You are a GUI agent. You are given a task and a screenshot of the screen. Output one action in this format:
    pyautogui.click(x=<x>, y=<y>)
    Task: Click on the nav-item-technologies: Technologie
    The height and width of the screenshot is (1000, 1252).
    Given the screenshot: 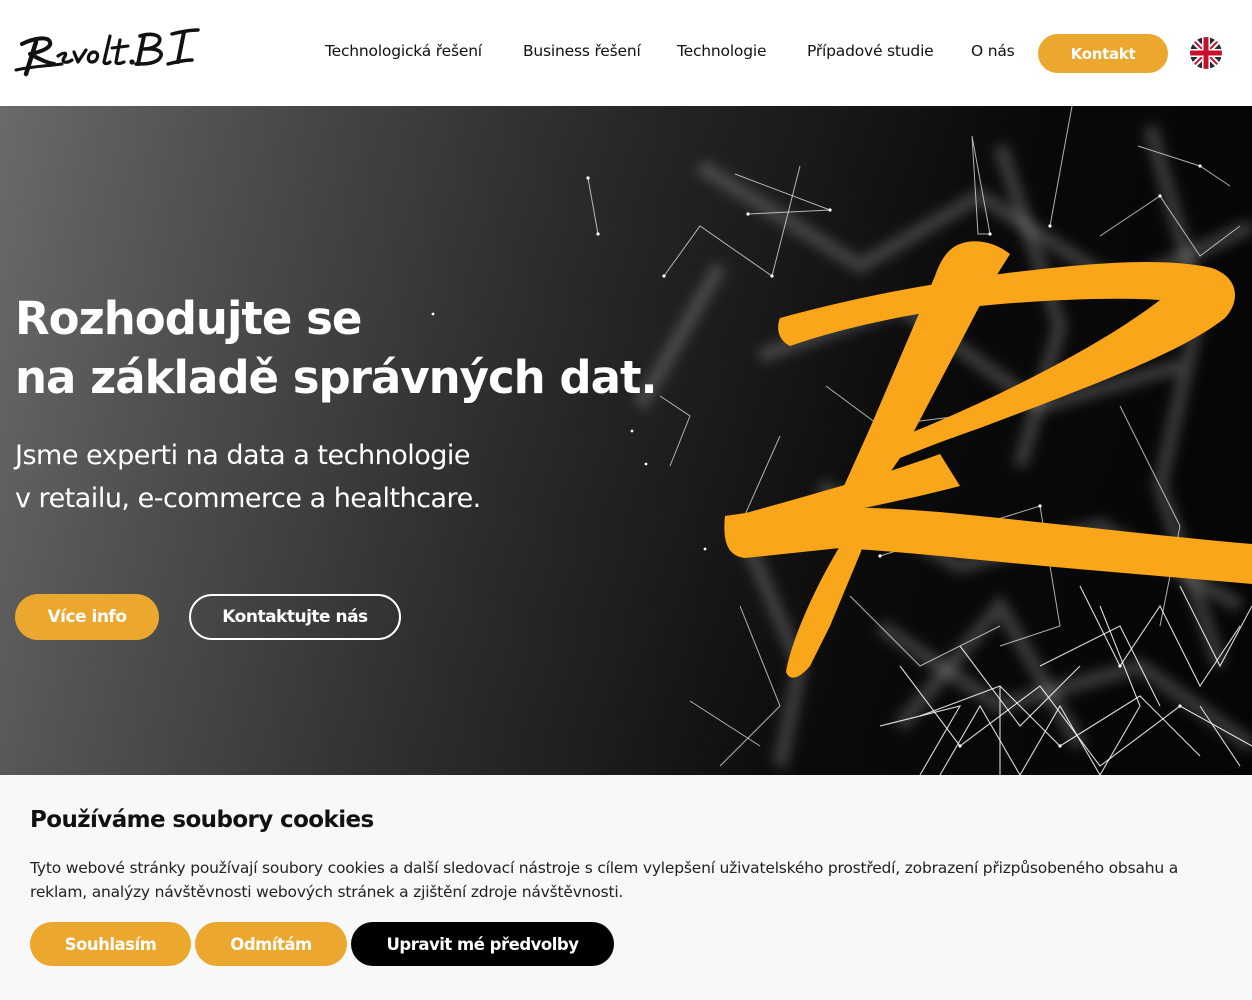 What is the action you would take?
    pyautogui.click(x=721, y=51)
    